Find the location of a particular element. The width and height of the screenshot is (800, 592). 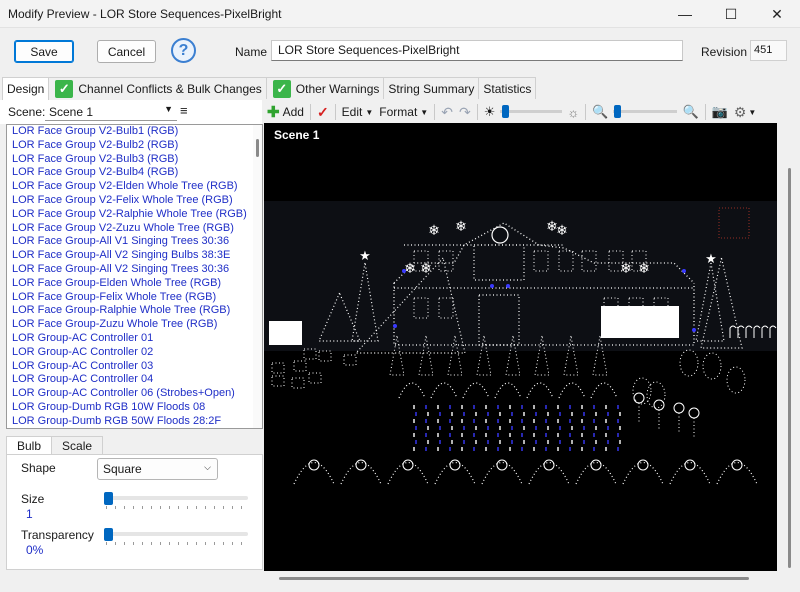

shape-dropdown: Square ⌵ is located at coordinates (157, 469).